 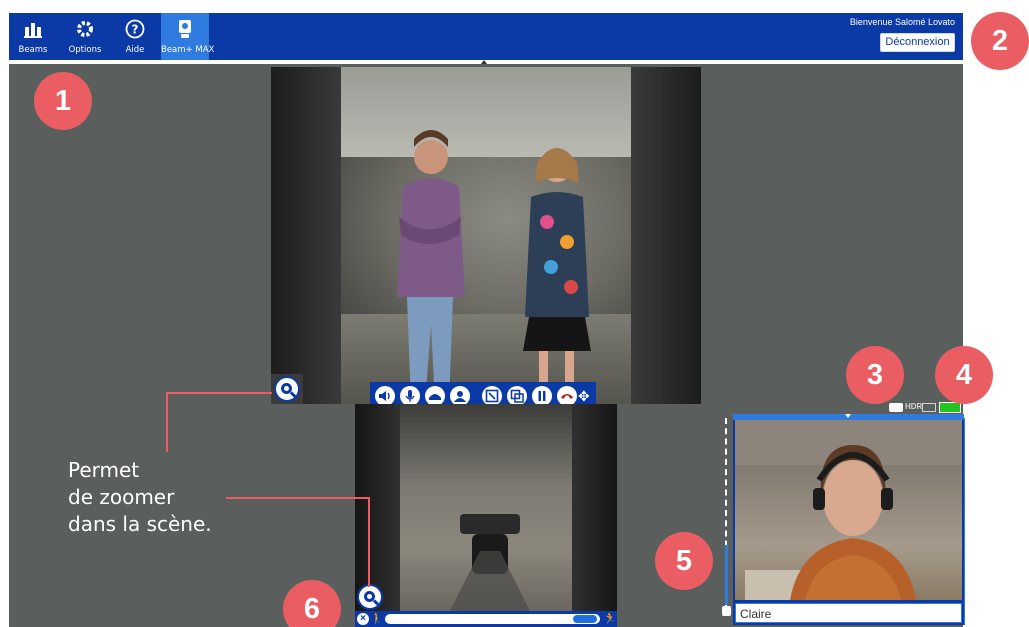 I want to click on nav-options: Options, so click(x=85, y=36).